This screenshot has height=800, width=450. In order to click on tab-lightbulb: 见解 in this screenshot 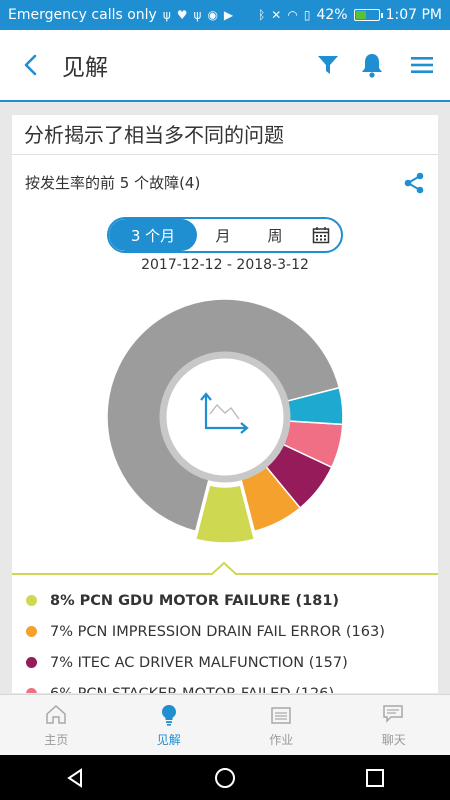, I will do `click(169, 725)`.